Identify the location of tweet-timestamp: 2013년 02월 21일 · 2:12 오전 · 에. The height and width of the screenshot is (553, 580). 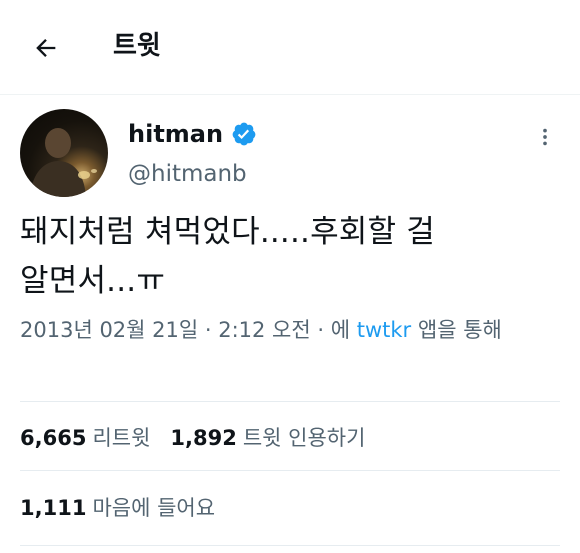
(185, 330).